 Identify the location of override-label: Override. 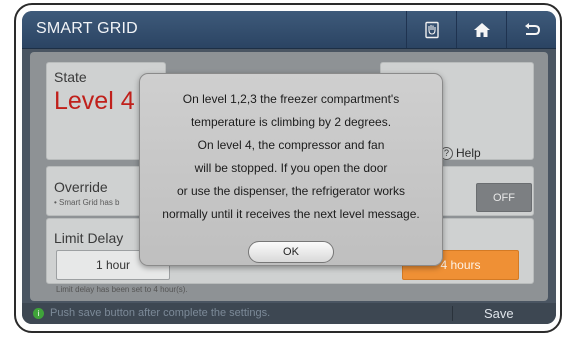
(81, 187).